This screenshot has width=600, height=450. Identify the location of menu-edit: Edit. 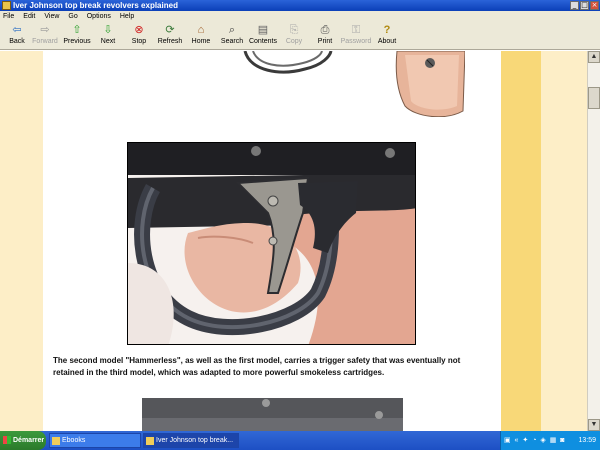
(29, 16).